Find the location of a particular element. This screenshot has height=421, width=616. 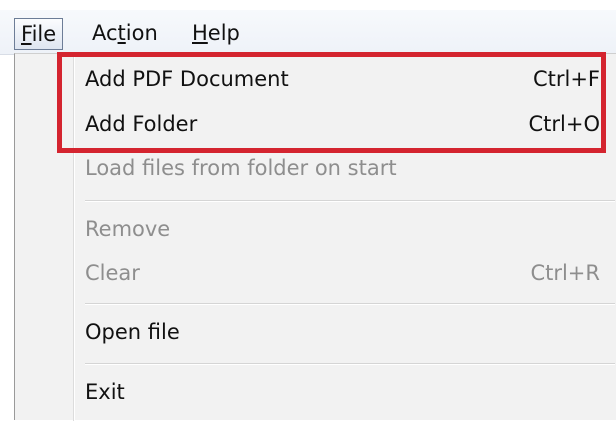

menu-action: Action is located at coordinates (125, 34).